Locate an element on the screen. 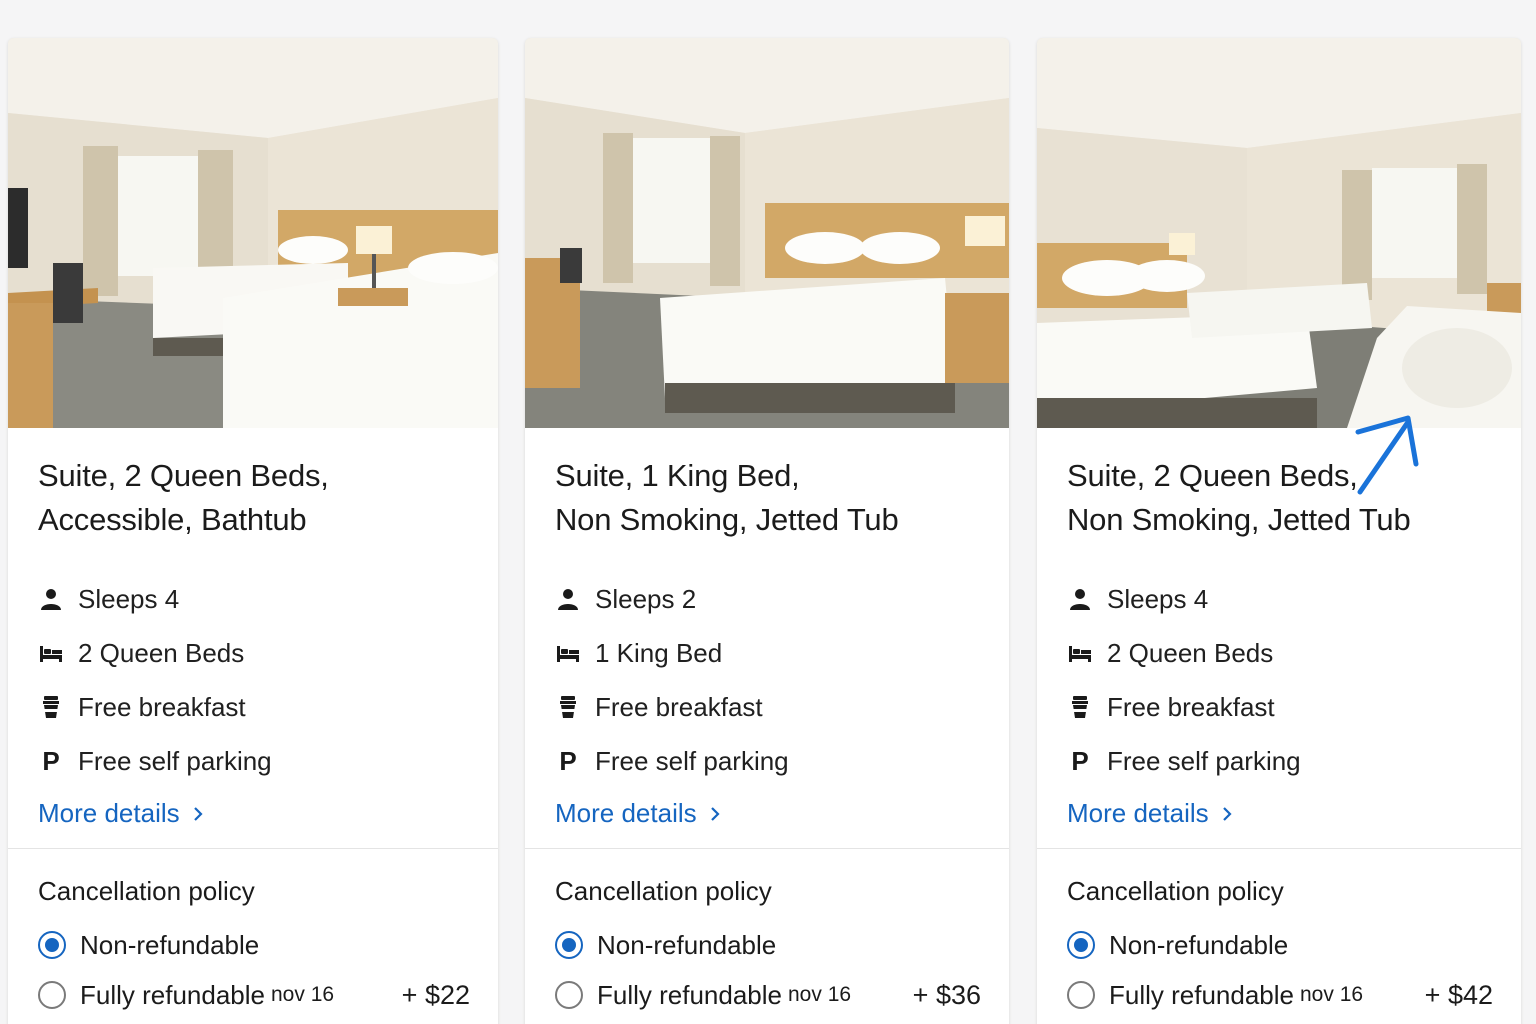  option-price: + $42 is located at coordinates (1458, 994).